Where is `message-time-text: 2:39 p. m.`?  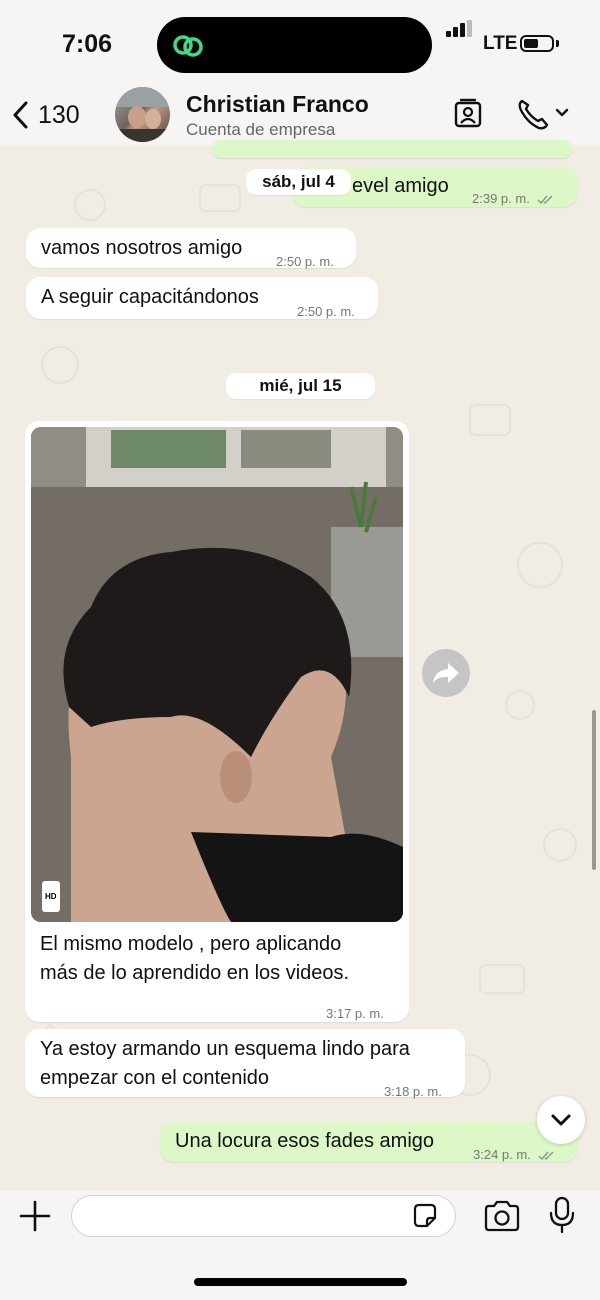
message-time-text: 2:39 p. m. is located at coordinates (501, 198).